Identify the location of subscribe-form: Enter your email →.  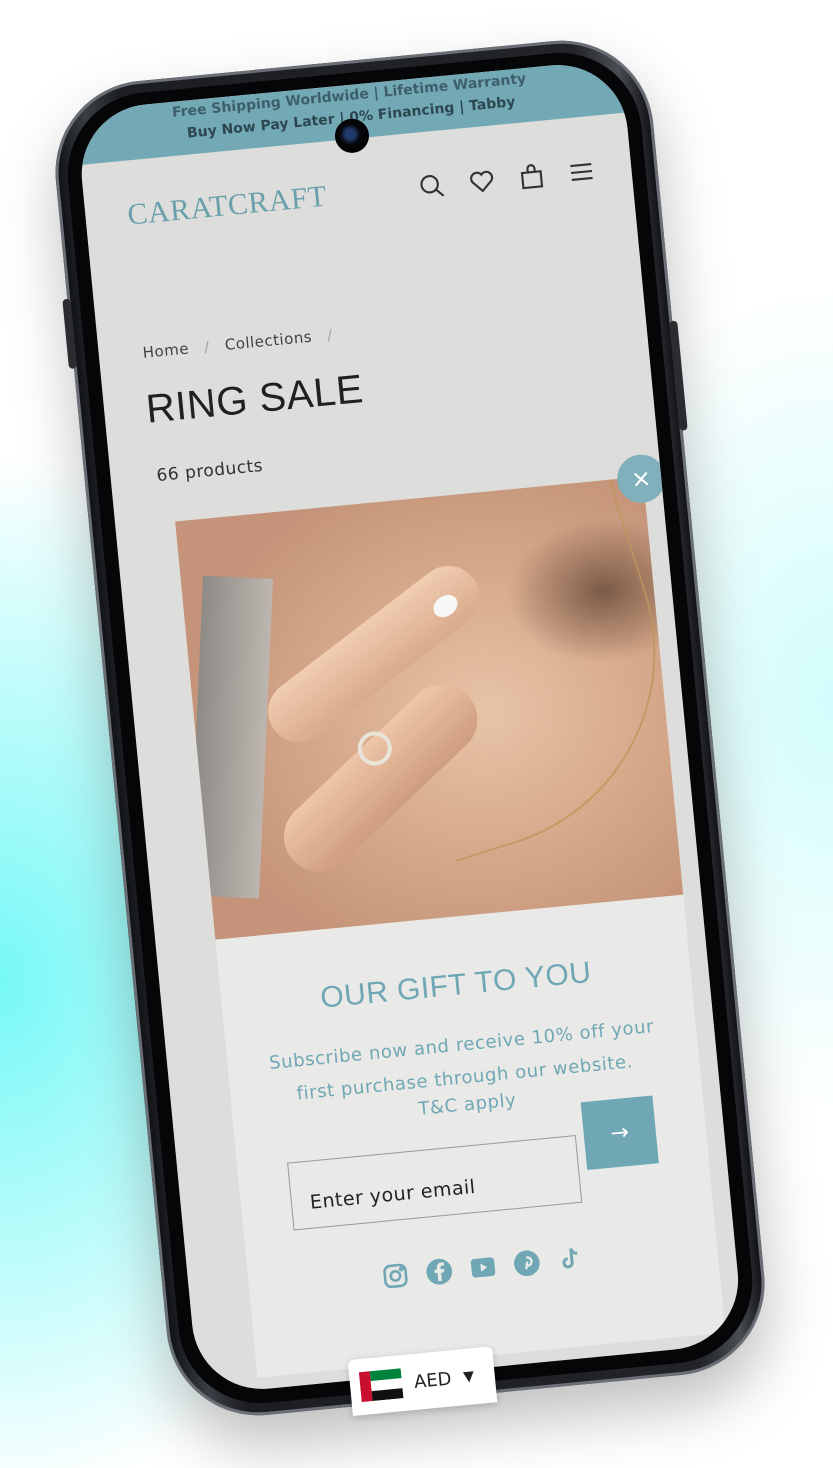
(474, 1165).